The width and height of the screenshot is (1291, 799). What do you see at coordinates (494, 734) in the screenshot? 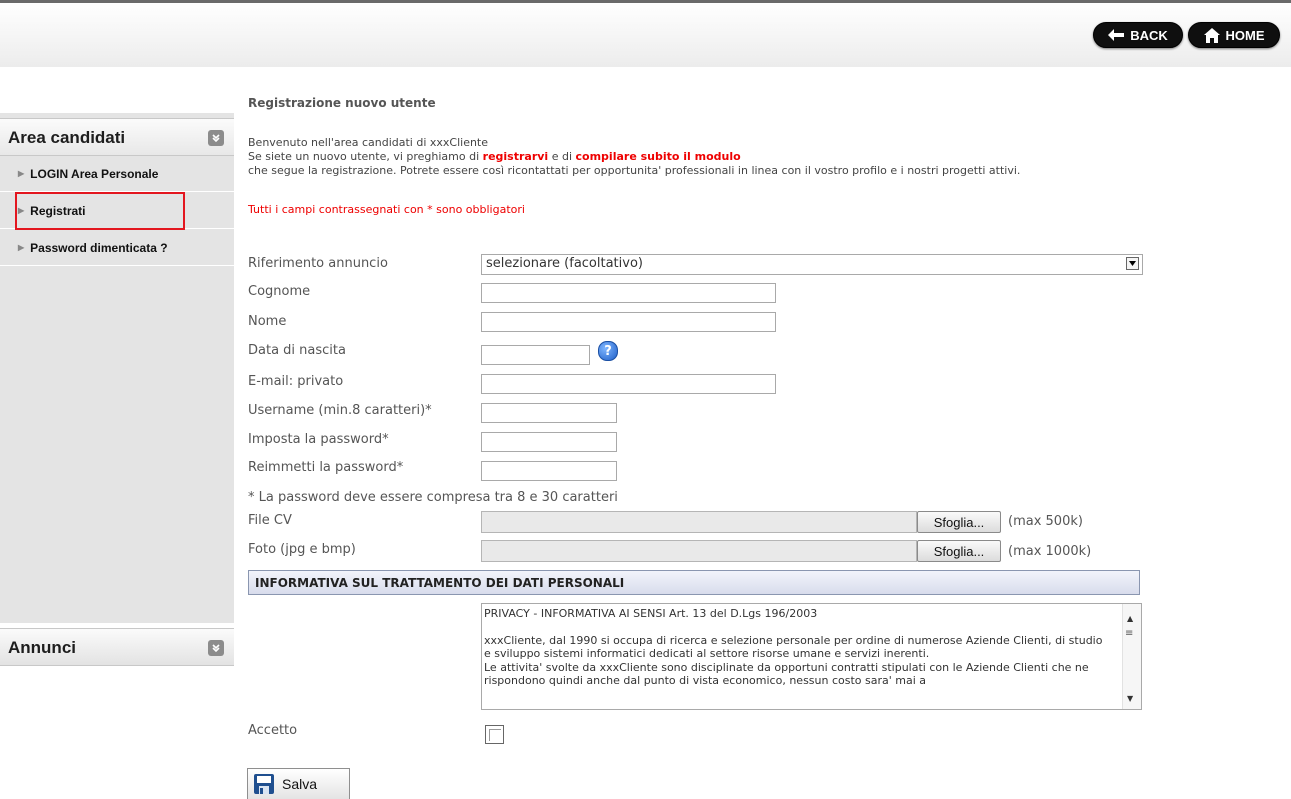
I see `accetto-checkbox` at bounding box center [494, 734].